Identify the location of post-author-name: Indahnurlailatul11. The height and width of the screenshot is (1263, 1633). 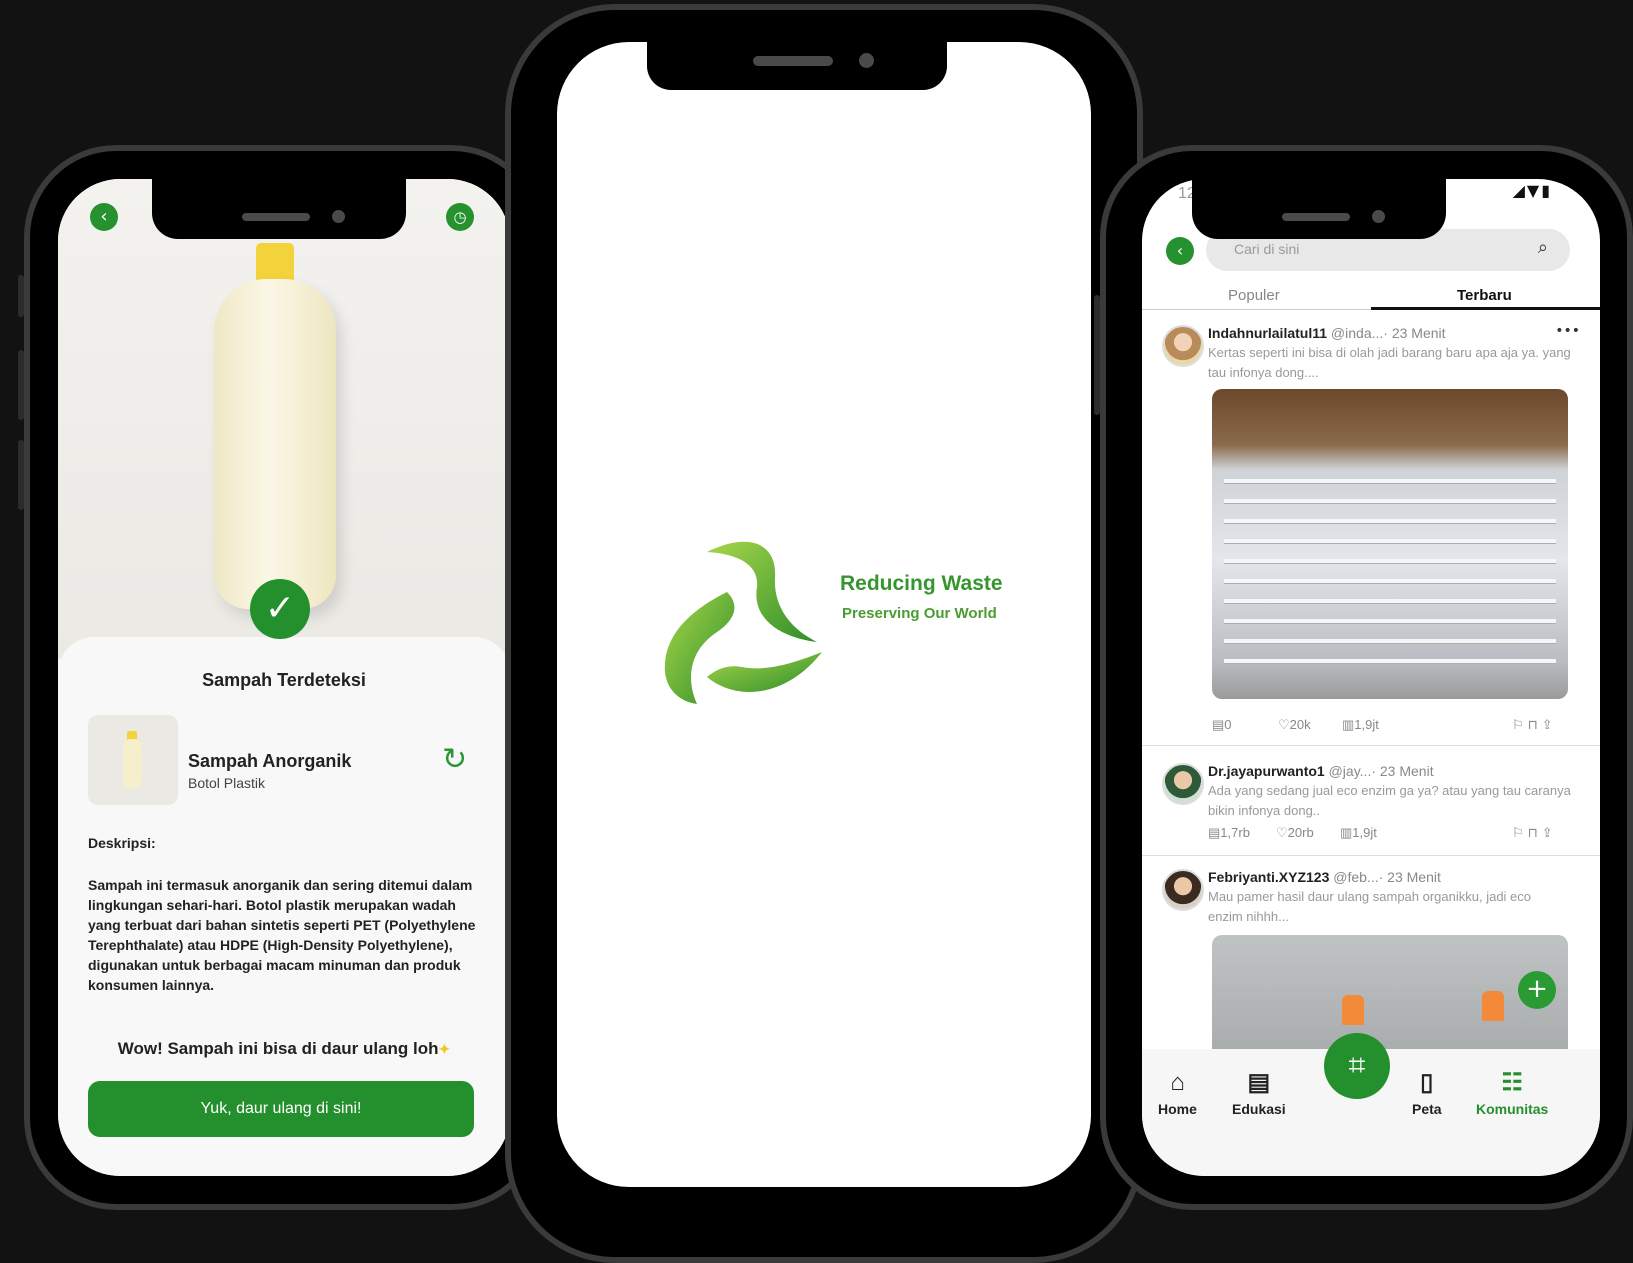
(1268, 333).